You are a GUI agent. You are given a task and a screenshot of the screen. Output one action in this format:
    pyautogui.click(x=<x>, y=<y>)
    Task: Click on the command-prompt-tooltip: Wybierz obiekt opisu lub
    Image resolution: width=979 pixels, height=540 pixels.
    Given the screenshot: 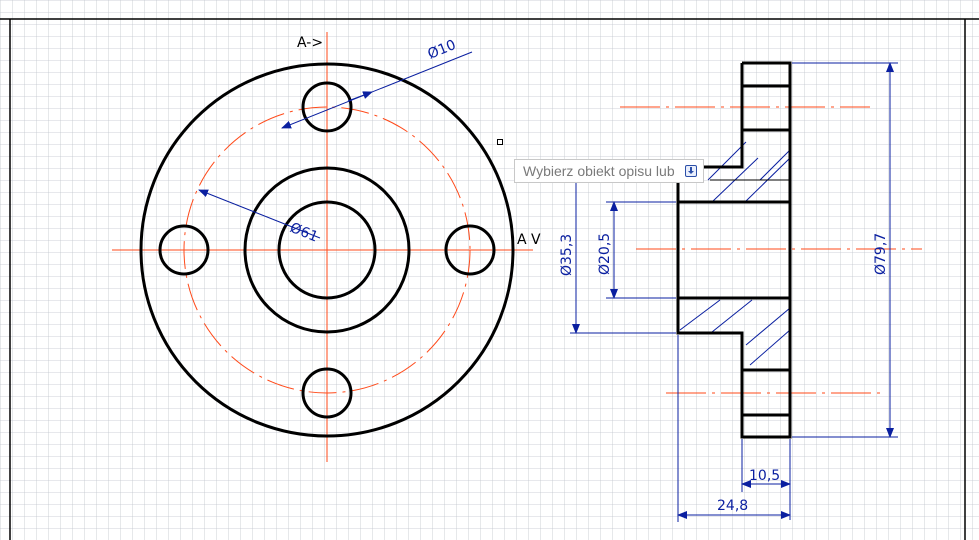 What is the action you would take?
    pyautogui.click(x=609, y=171)
    